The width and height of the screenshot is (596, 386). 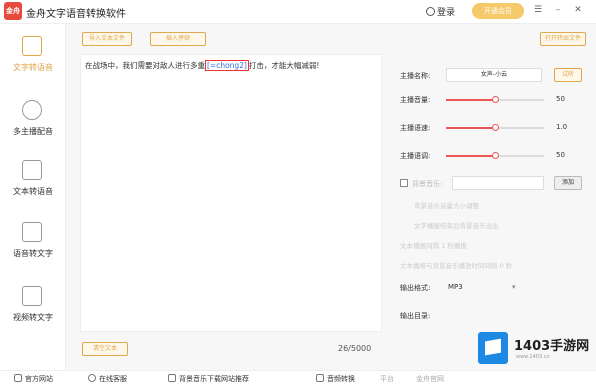 I want to click on music-icon, so click(x=172, y=378).